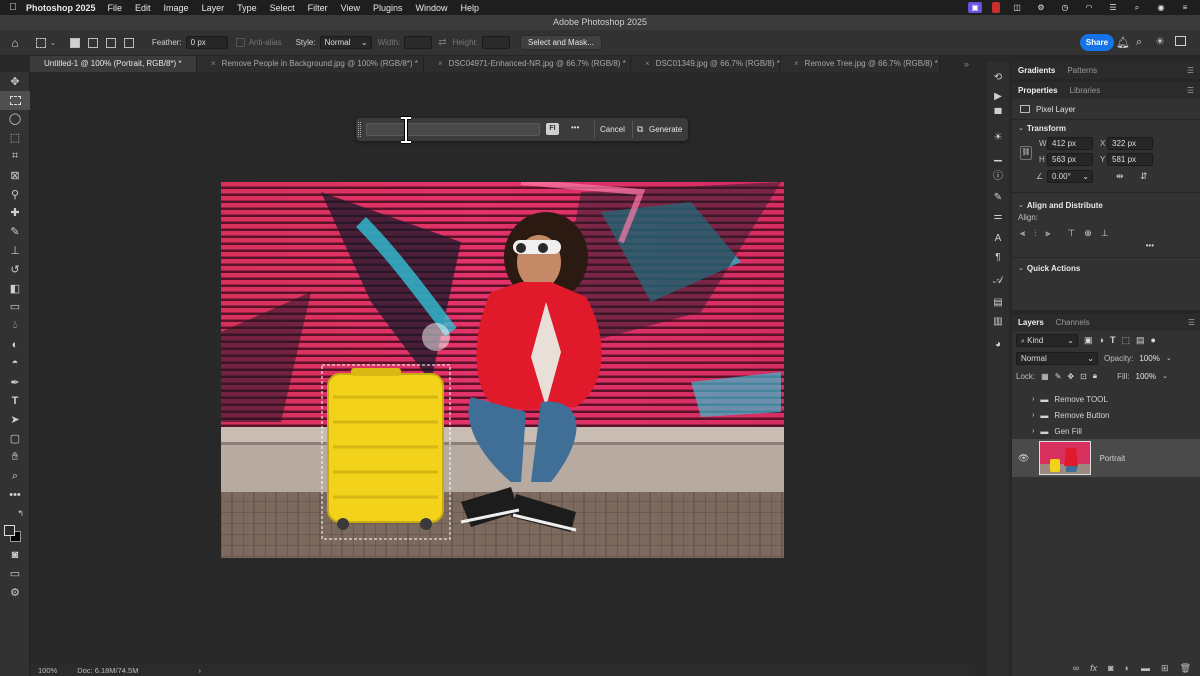 The height and width of the screenshot is (676, 1200). I want to click on quick-mask-icon: ◙, so click(15, 554).